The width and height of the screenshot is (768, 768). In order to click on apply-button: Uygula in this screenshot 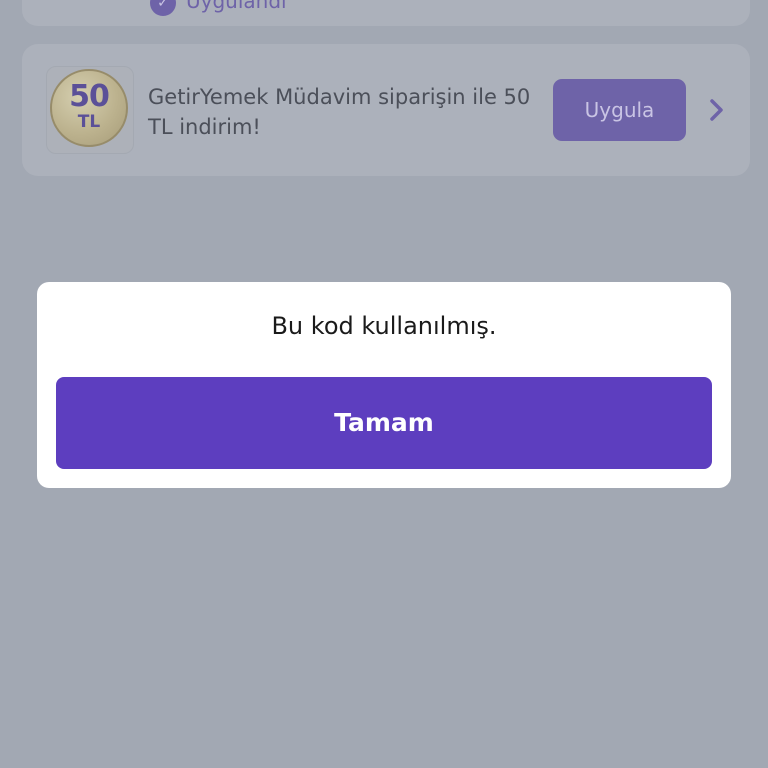, I will do `click(619, 110)`.